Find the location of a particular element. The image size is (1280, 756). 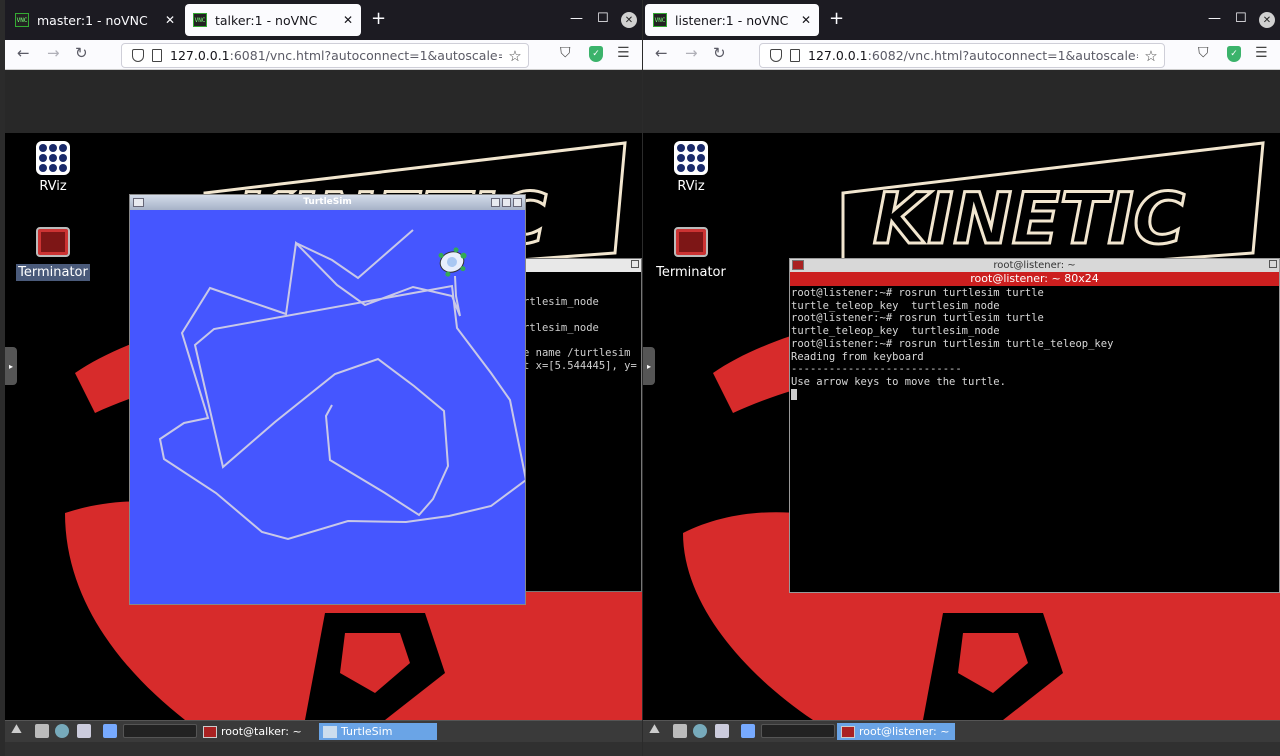

tab-master: VNC master:1 - noVNC ✕ is located at coordinates (95, 20).